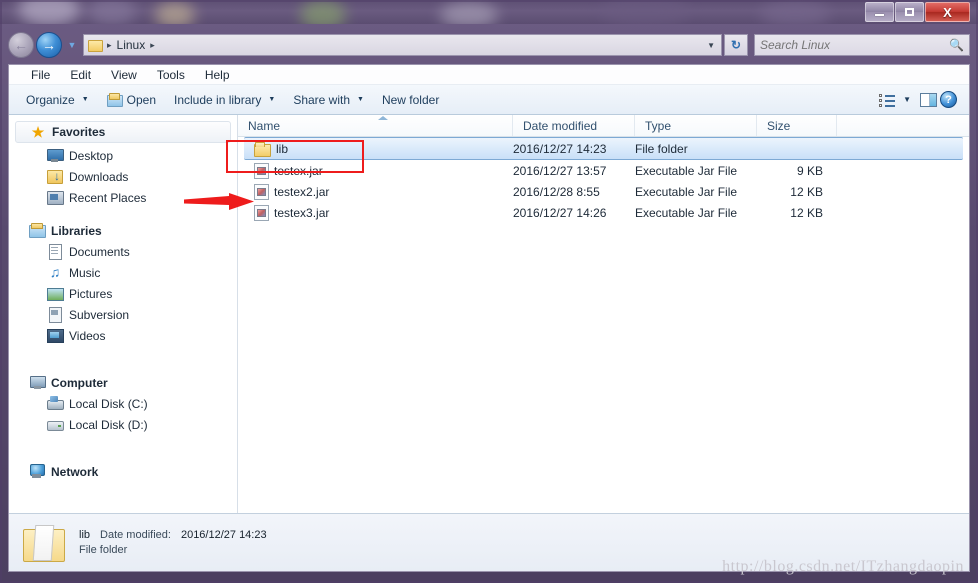 Image resolution: width=978 pixels, height=583 pixels. I want to click on title-bar, so click(489, 12).